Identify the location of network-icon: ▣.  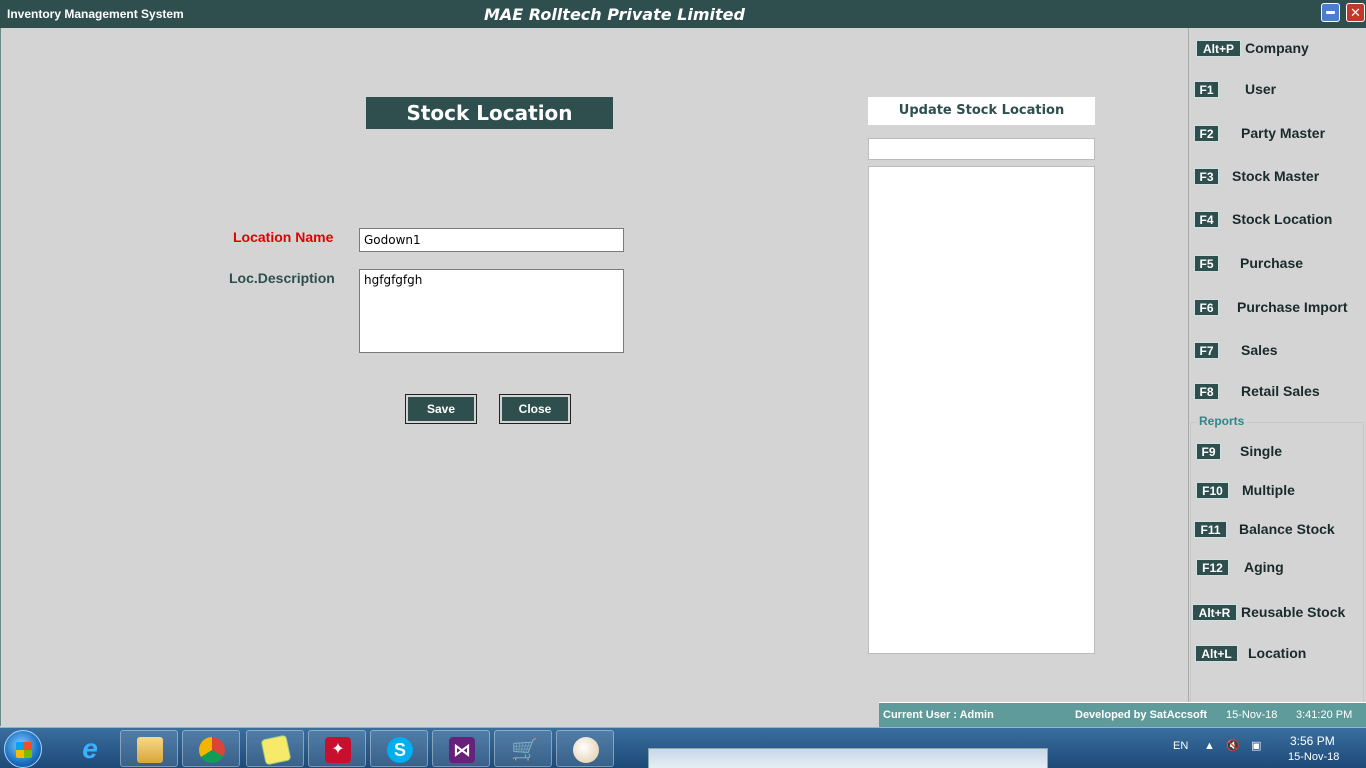
(1256, 745).